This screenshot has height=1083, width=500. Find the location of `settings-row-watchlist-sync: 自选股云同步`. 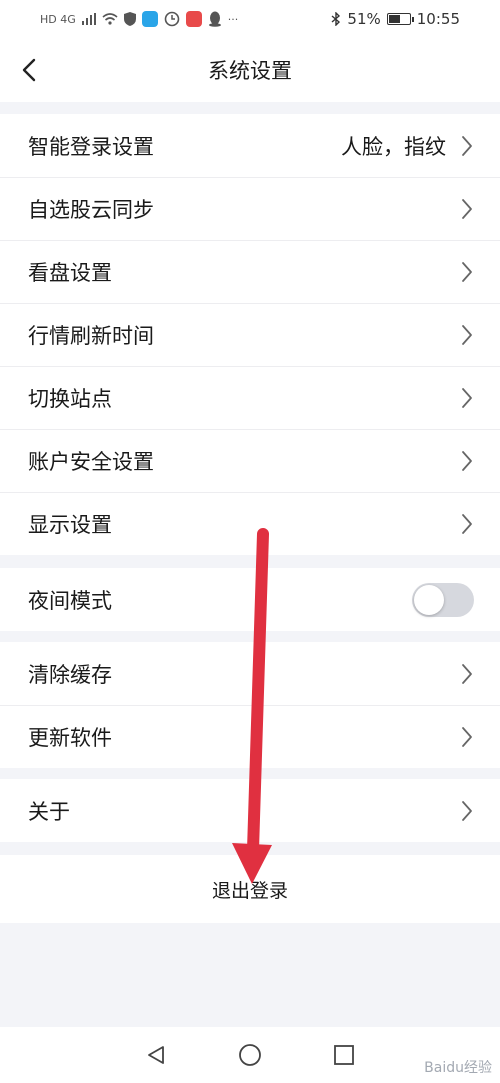

settings-row-watchlist-sync: 自选股云同步 is located at coordinates (250, 208).